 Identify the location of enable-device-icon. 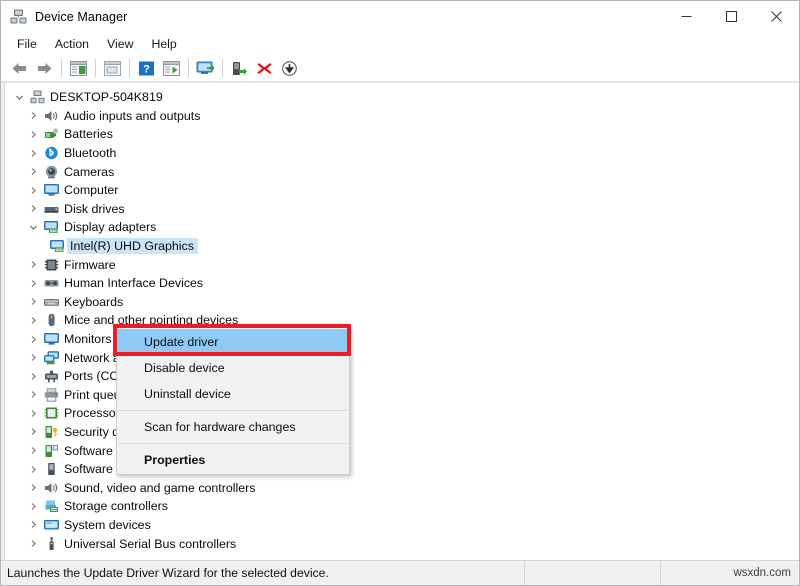
(239, 68).